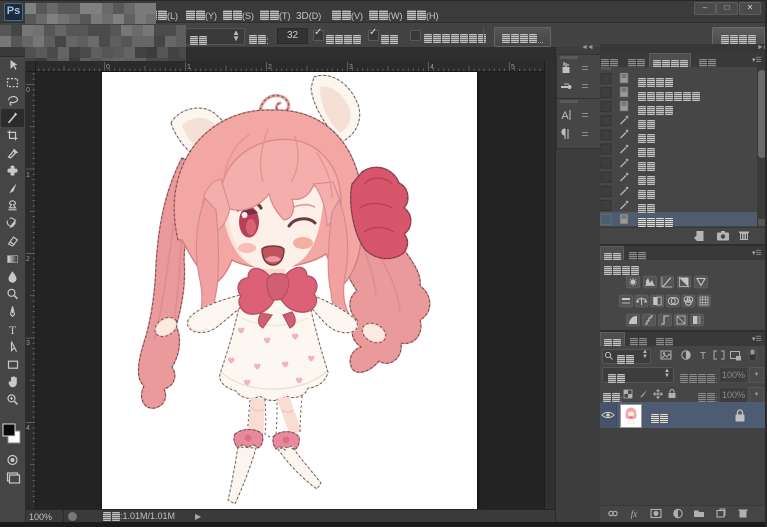 The height and width of the screenshot is (527, 767). What do you see at coordinates (565, 116) in the screenshot?
I see `svg-text: A` at bounding box center [565, 116].